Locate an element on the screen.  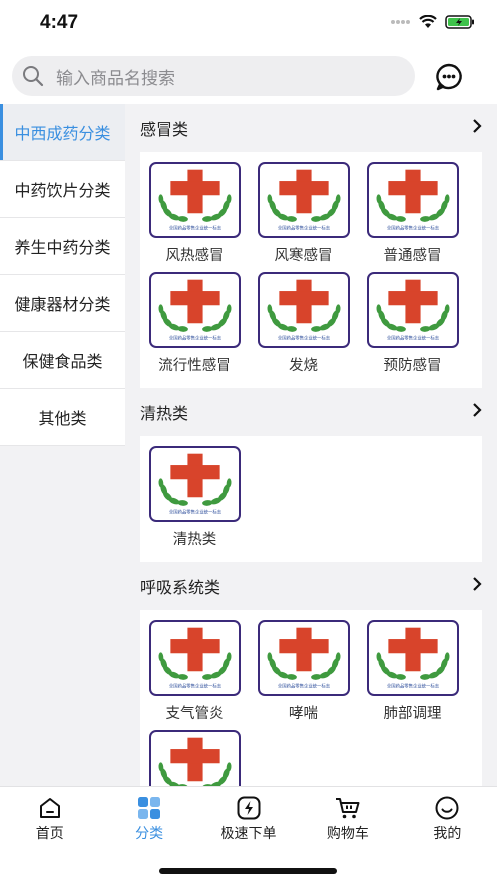
sidebar-item: 保健食品类 is located at coordinates (62, 360).